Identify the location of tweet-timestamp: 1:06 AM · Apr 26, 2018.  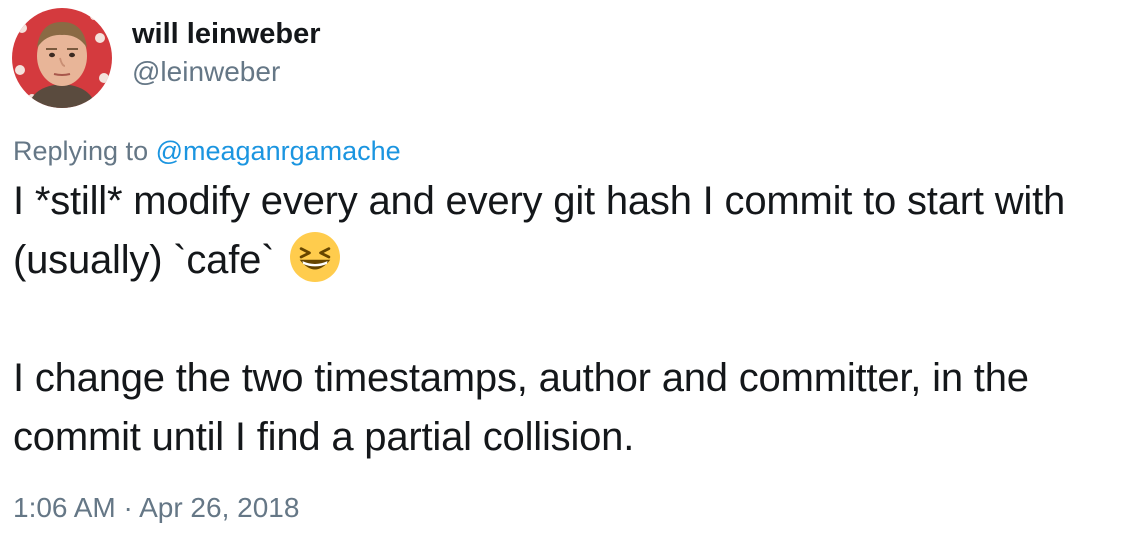
(156, 508).